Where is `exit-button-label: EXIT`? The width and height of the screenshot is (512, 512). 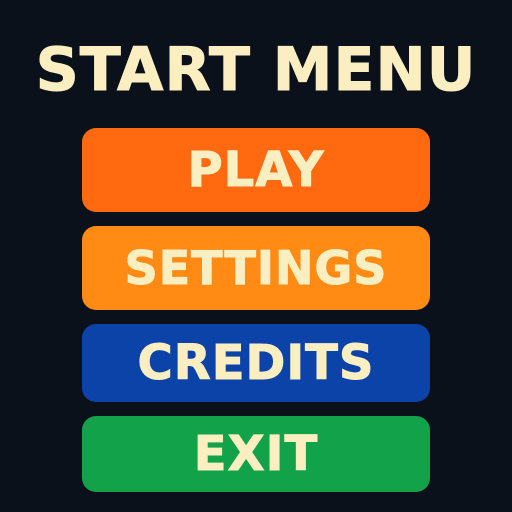
exit-button-label: EXIT is located at coordinates (256, 454).